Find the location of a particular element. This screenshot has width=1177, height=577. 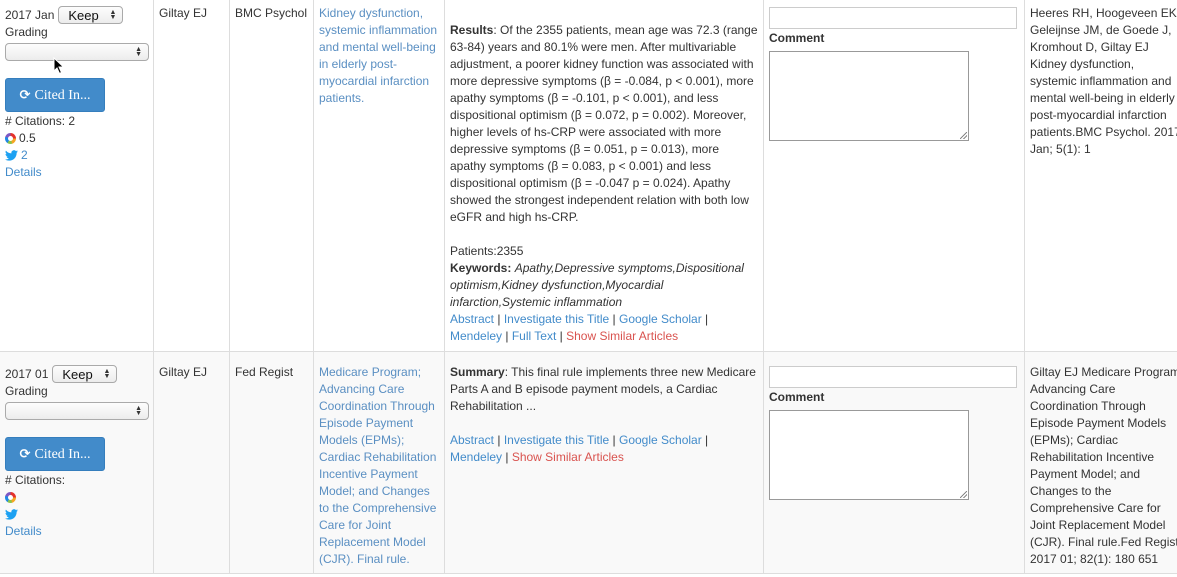

altmetric-row is located at coordinates (76, 497).